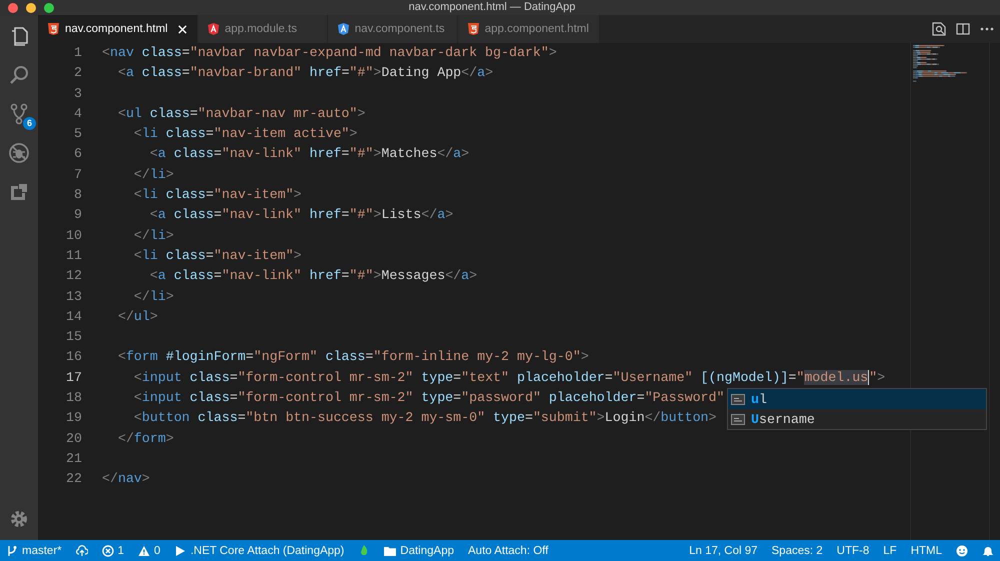  Describe the element at coordinates (428, 398) in the screenshot. I see `code-line: <input class="form-control mr-sm-2" type="password" placeholder="Password"` at that location.